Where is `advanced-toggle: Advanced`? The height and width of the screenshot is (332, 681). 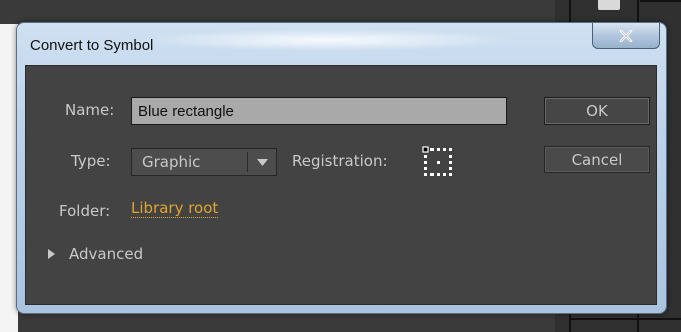
advanced-toggle: Advanced is located at coordinates (95, 254).